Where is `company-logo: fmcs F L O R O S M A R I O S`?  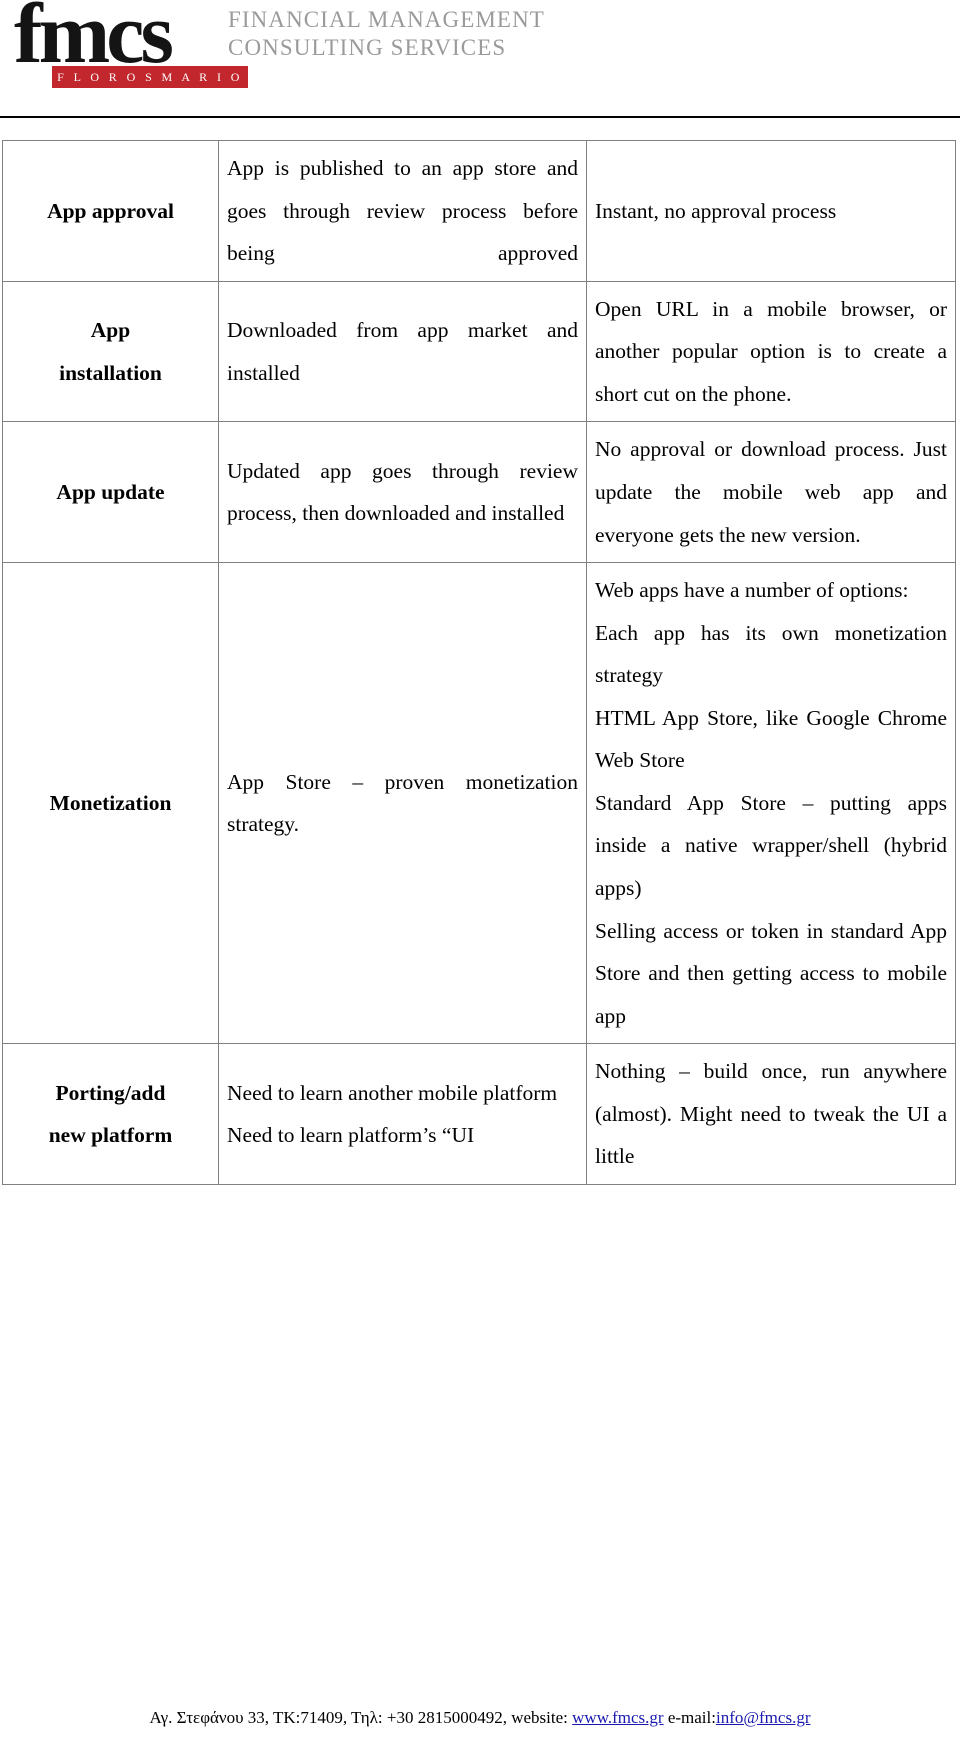 company-logo: fmcs F L O R O S M A R I O S is located at coordinates (139, 53).